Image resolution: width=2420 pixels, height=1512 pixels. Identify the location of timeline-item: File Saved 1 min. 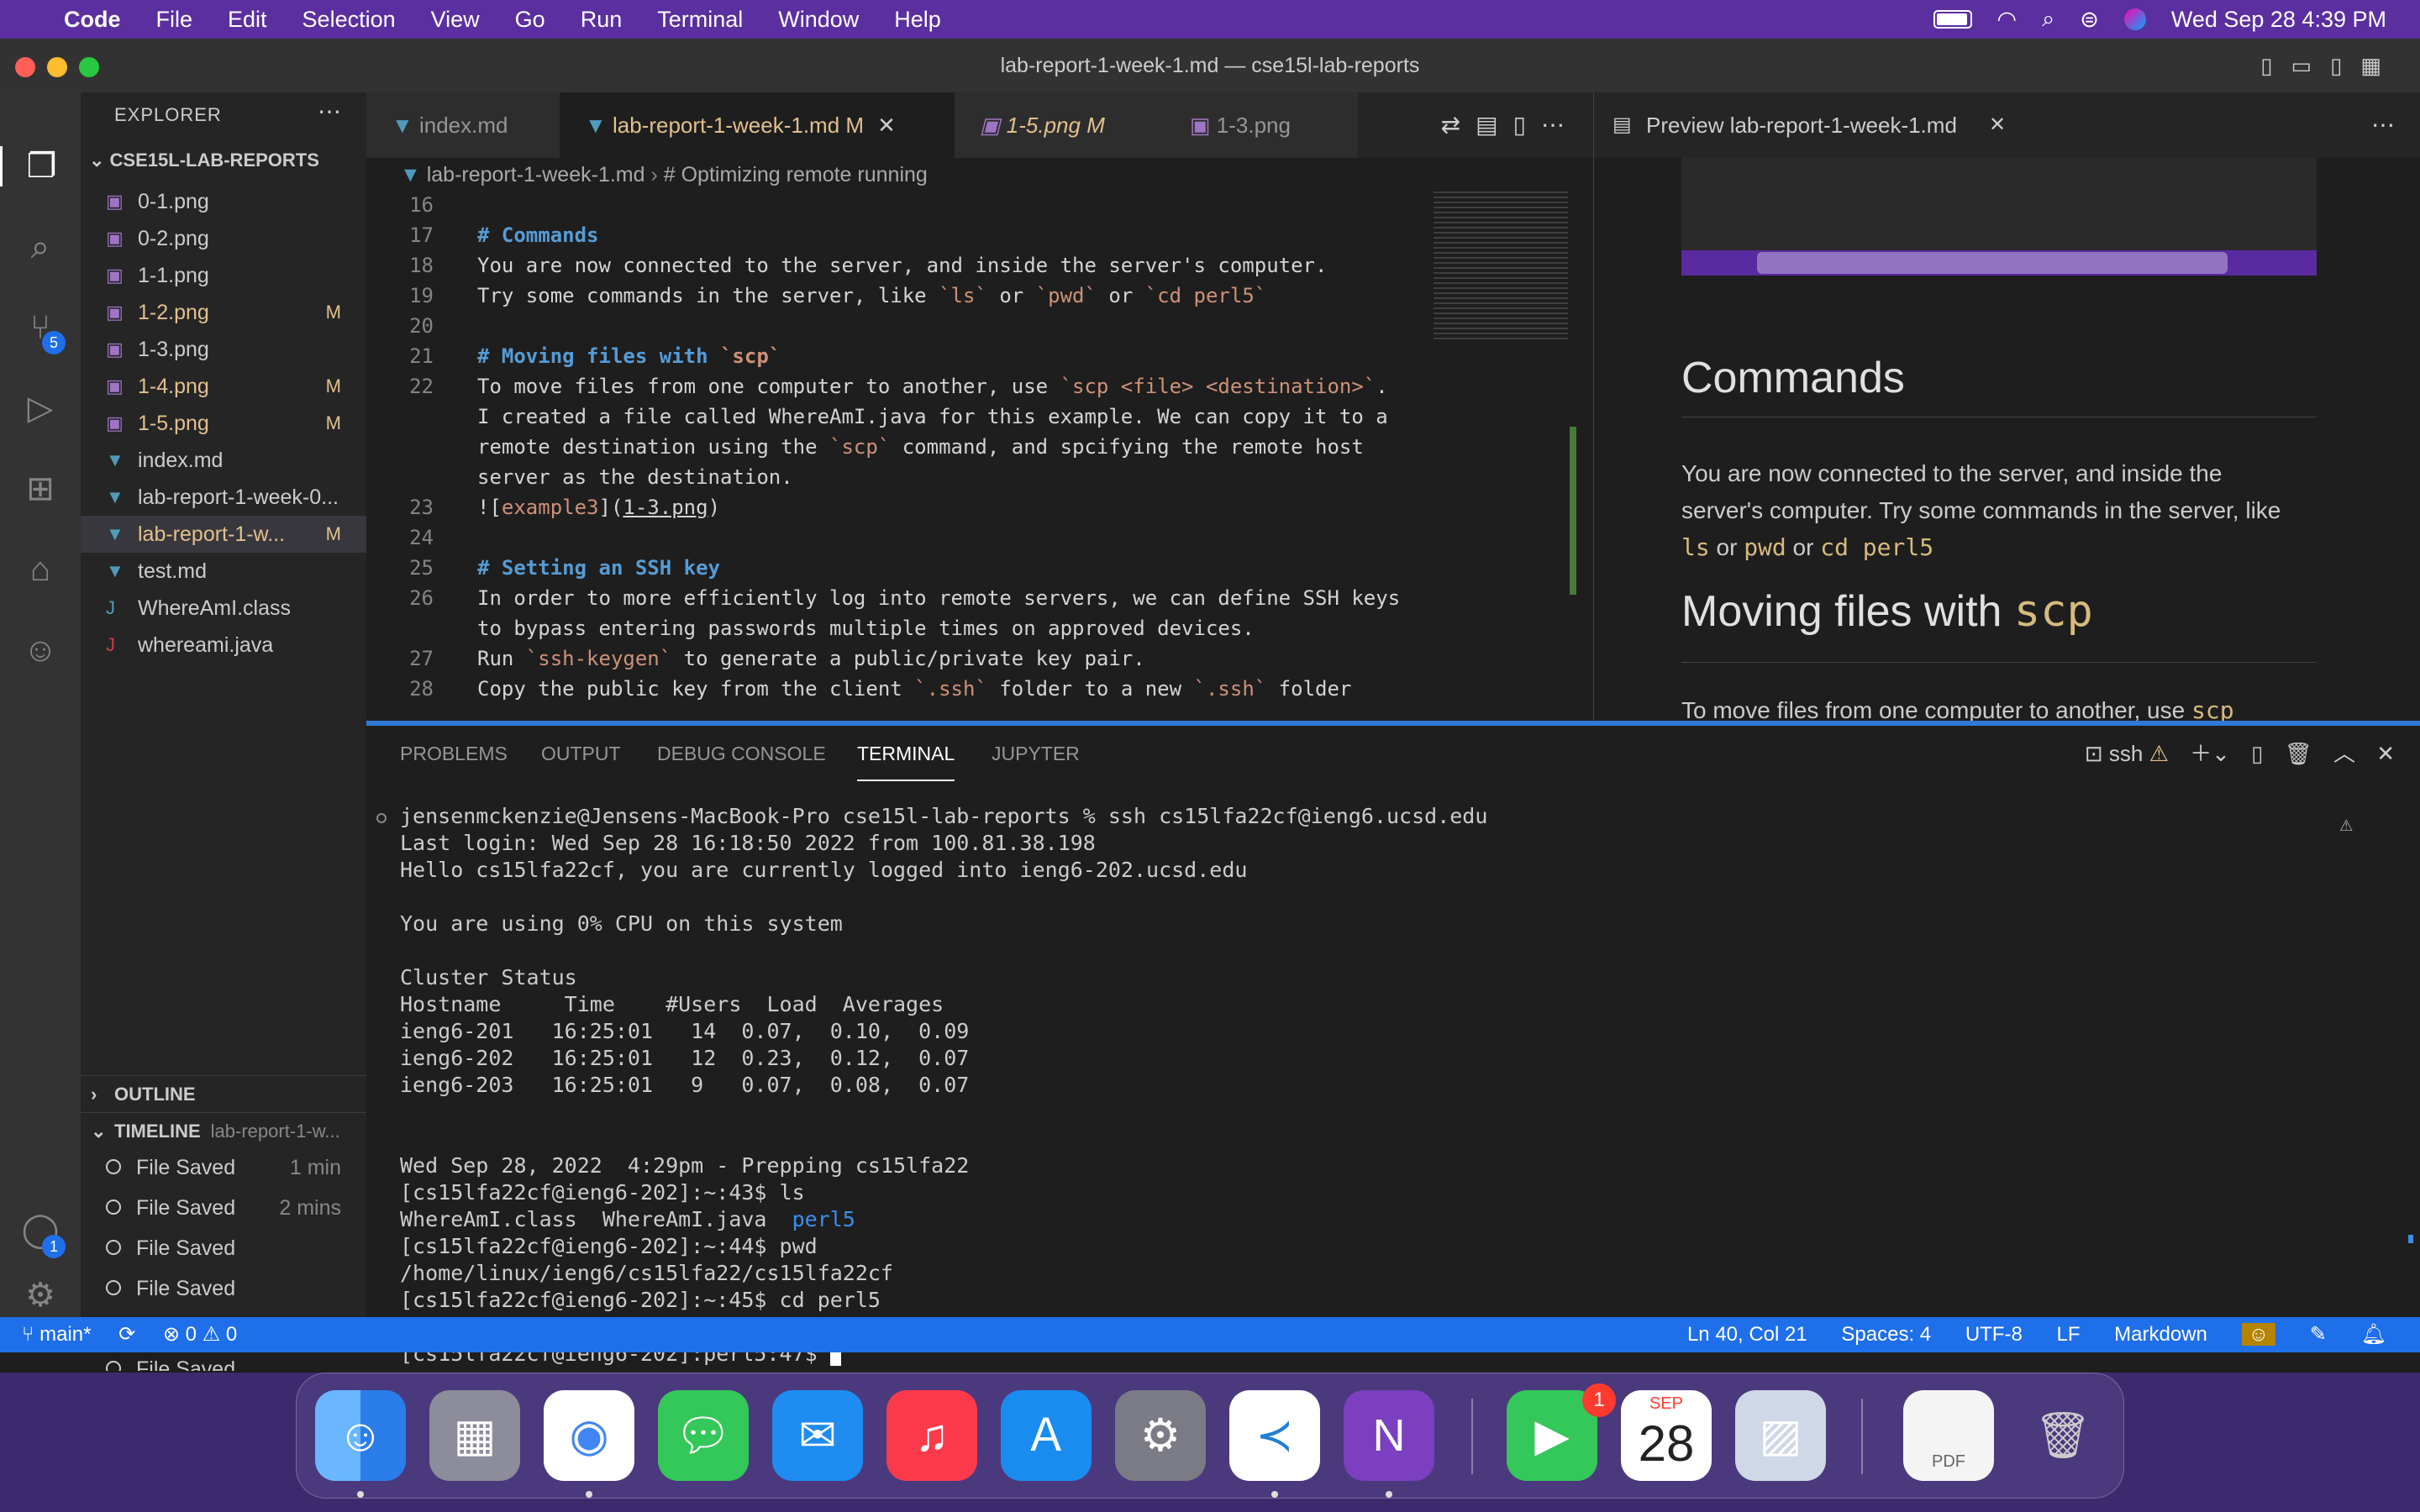
(224, 1167).